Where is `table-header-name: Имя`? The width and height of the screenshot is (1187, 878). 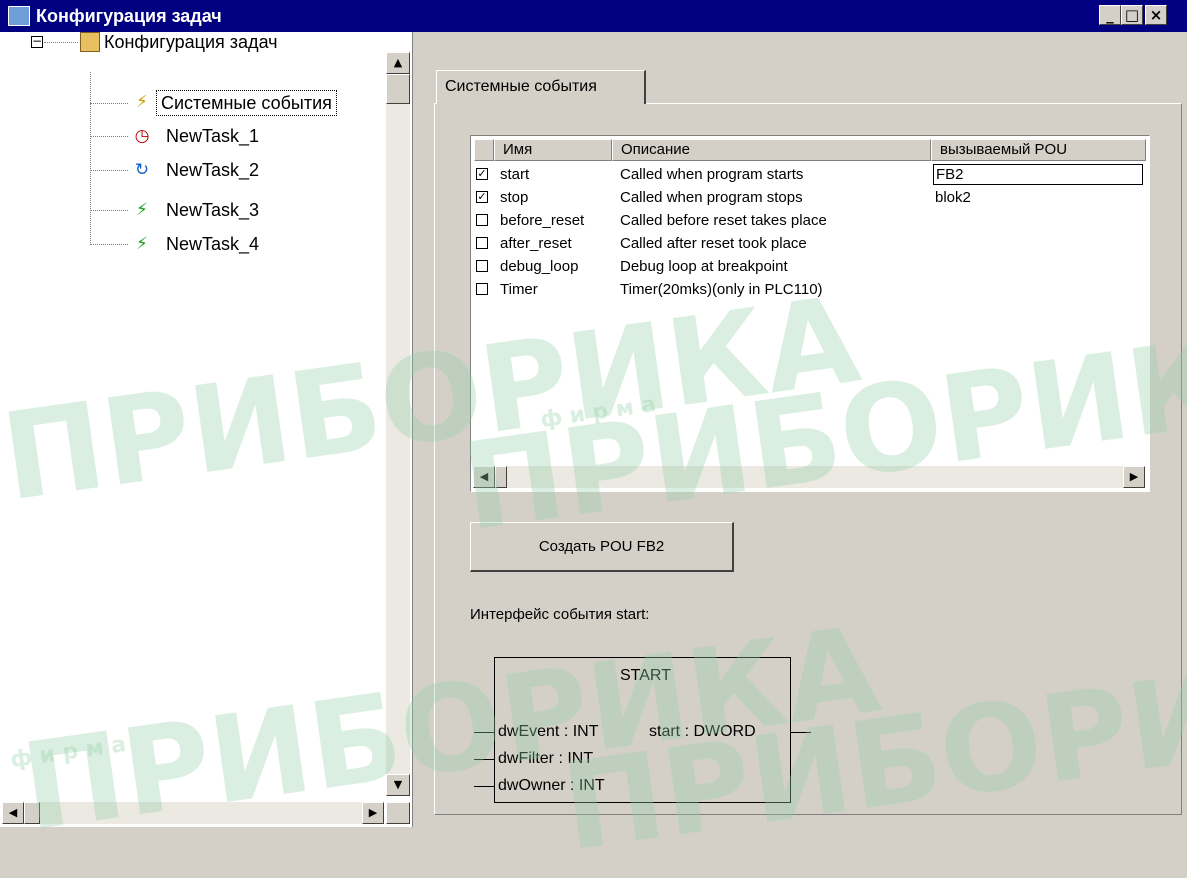 table-header-name: Имя is located at coordinates (553, 150).